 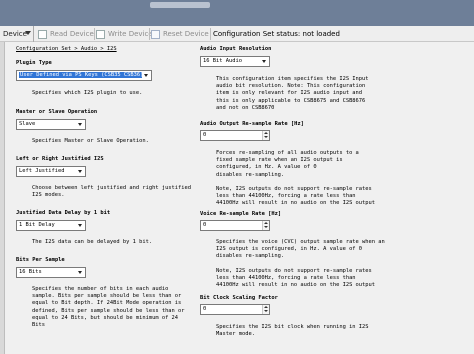 I want to click on master-slave-description: Specifies Master or Slave Operation., so click(x=90, y=141).